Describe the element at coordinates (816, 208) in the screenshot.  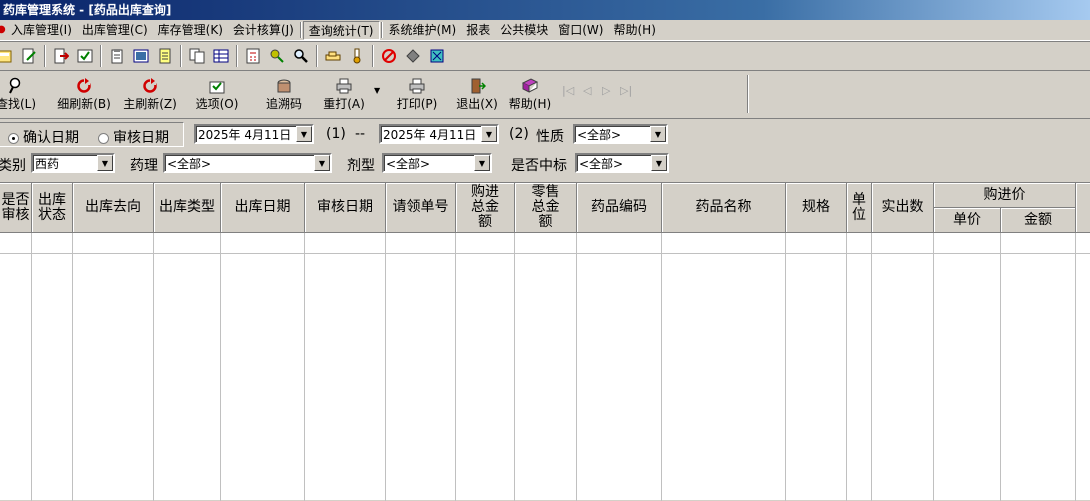
I see `col-header-spec: 规格` at that location.